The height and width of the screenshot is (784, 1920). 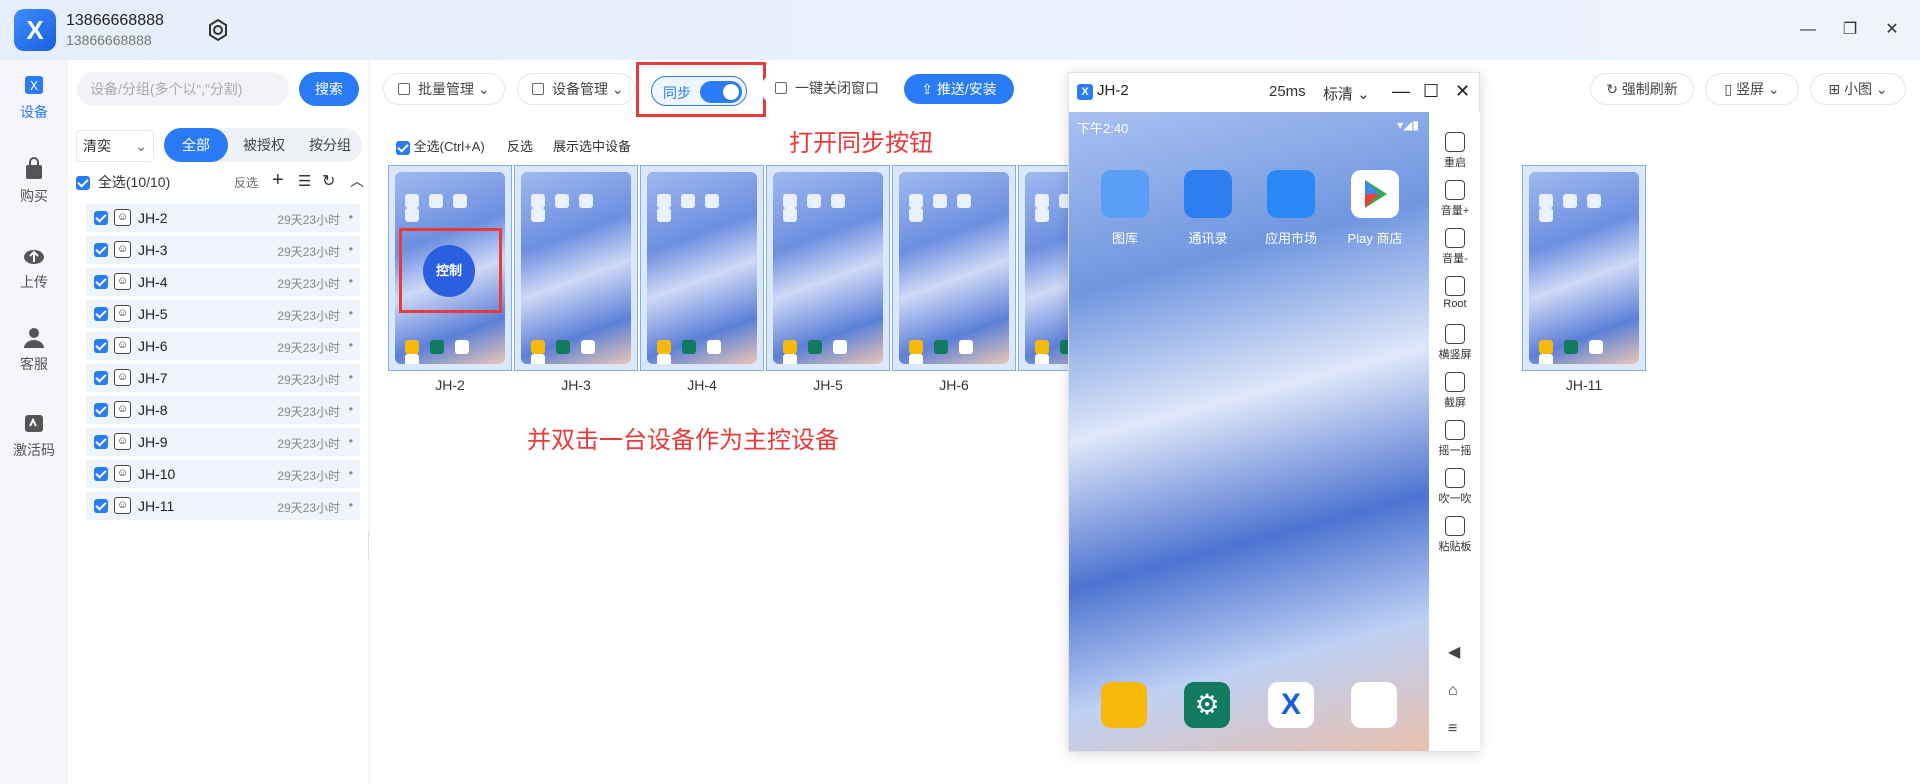 I want to click on device-row: ☺ JH-6 29天23小时 •, so click(x=223, y=346).